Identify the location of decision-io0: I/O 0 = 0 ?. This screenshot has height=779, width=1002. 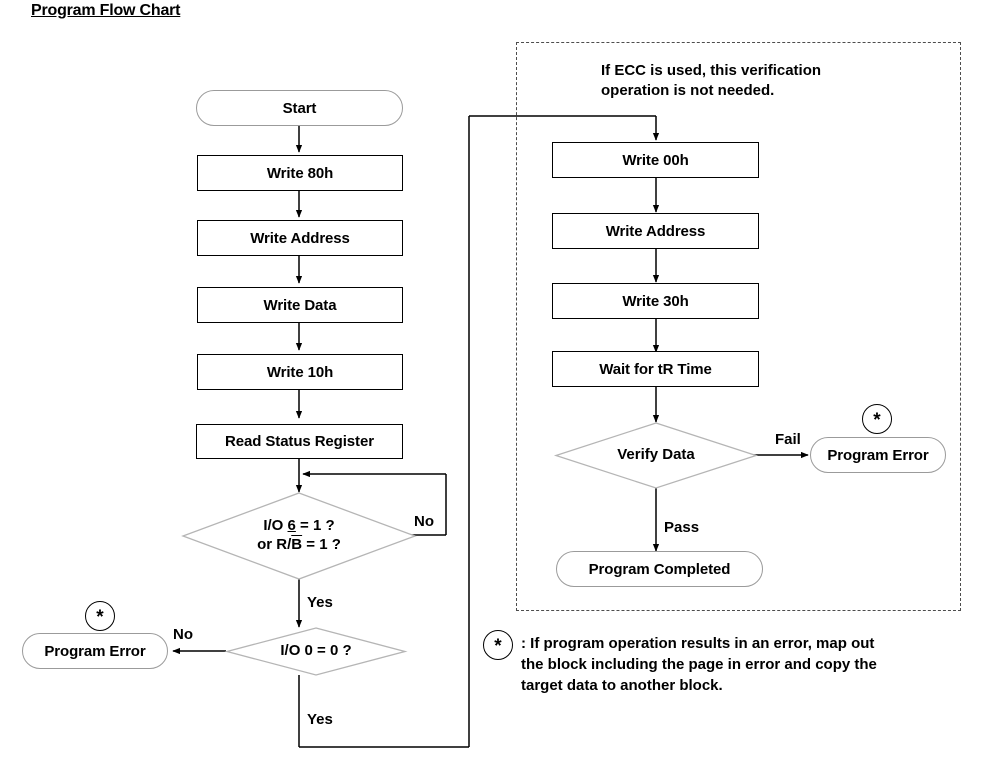
(316, 651).